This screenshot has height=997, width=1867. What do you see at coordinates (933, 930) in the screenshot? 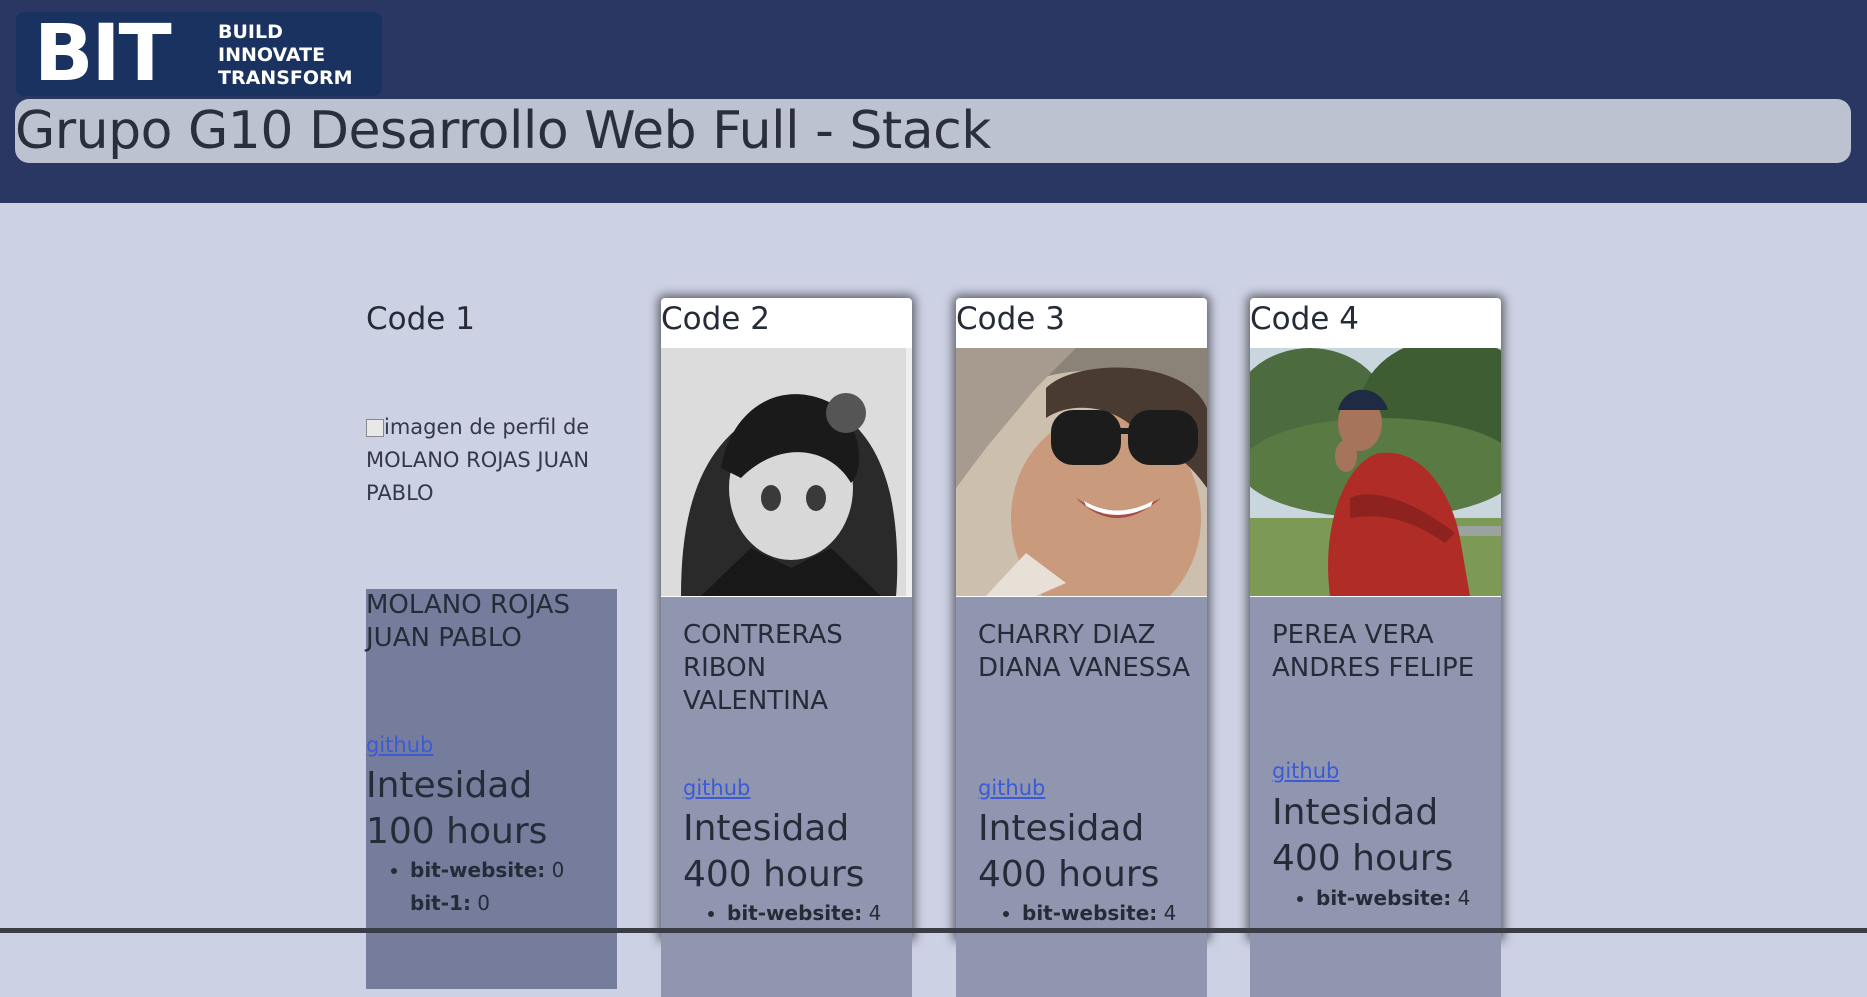
I see `bottom-scroll-edge` at bounding box center [933, 930].